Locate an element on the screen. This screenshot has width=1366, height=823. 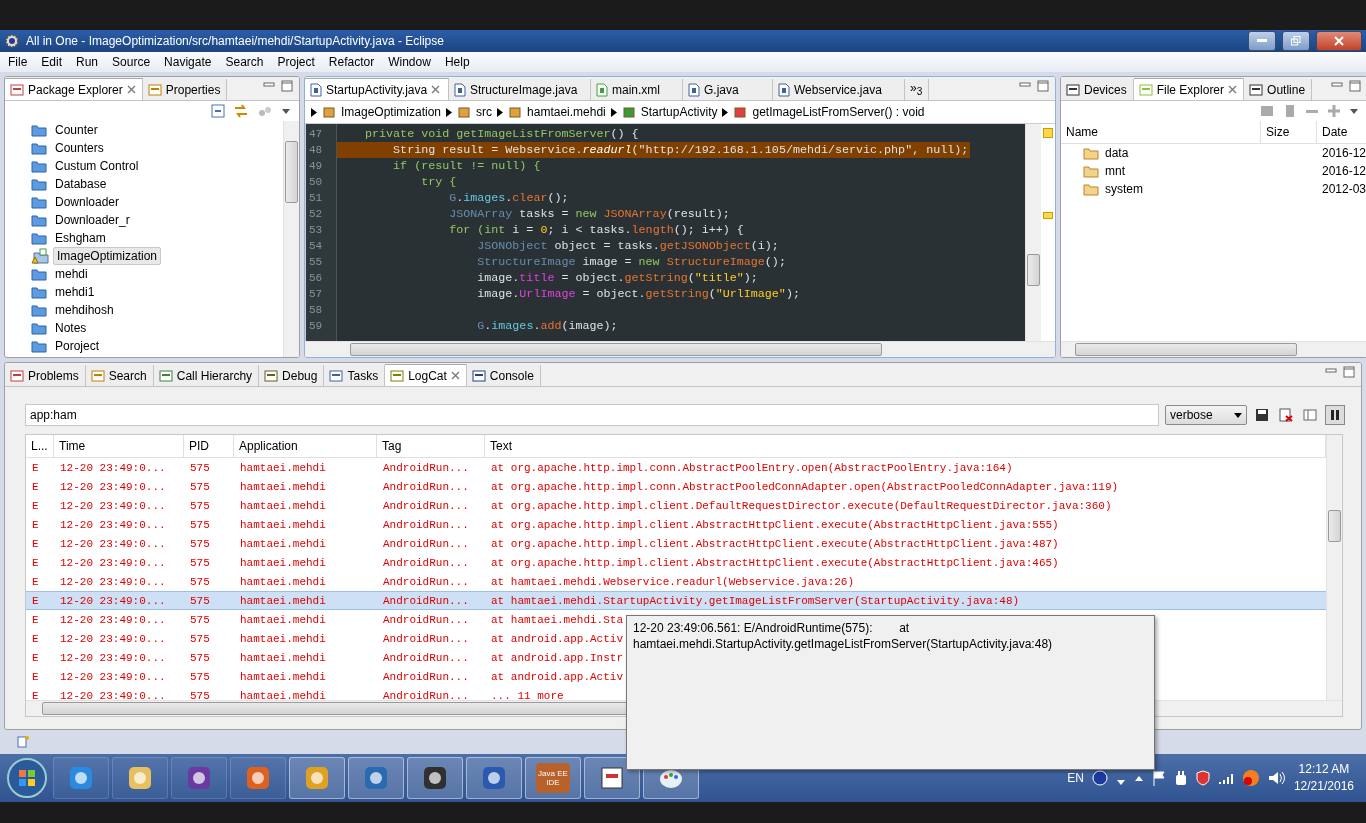
tree-item: Database is located at coordinates (81, 184).